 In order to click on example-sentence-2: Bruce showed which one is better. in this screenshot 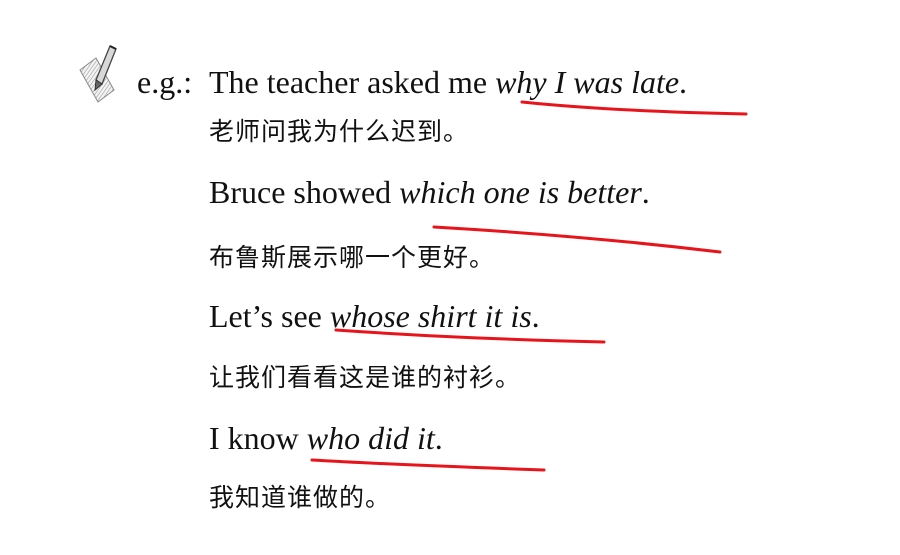, I will do `click(429, 192)`.